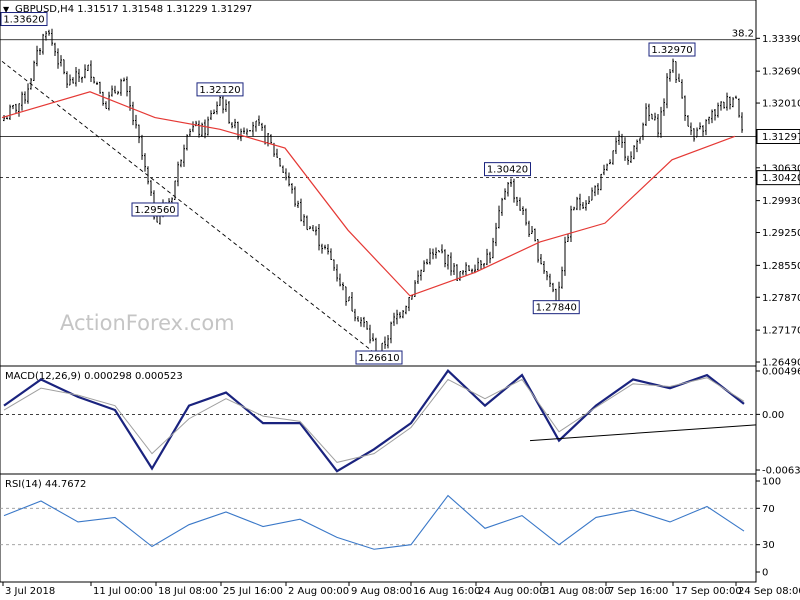 The width and height of the screenshot is (800, 600). What do you see at coordinates (768, 528) in the screenshot?
I see `rsi-axis: 100 70 30 0` at bounding box center [768, 528].